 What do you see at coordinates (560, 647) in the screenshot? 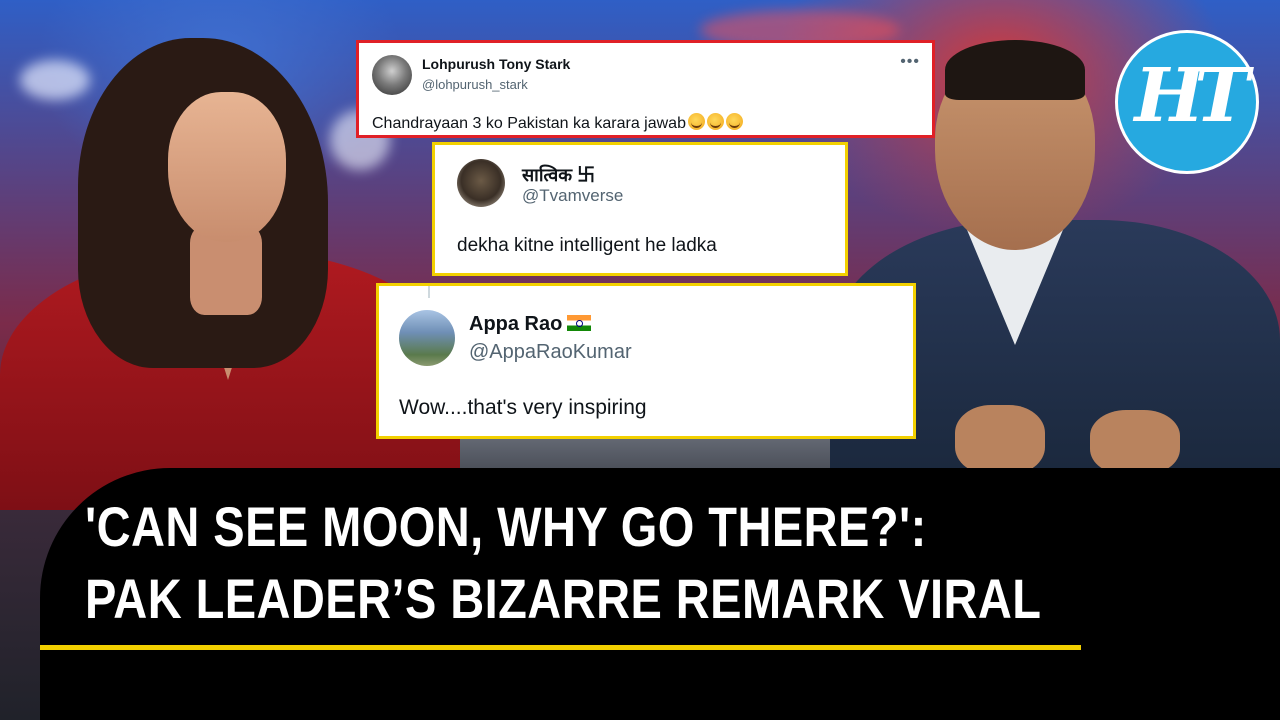
I see `headline-accent-line` at bounding box center [560, 647].